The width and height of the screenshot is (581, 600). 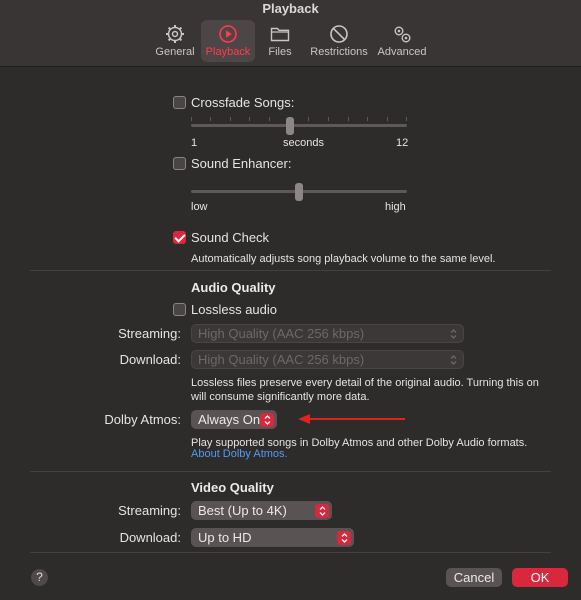 I want to click on dolby-atmos-select: Always On, so click(x=234, y=419).